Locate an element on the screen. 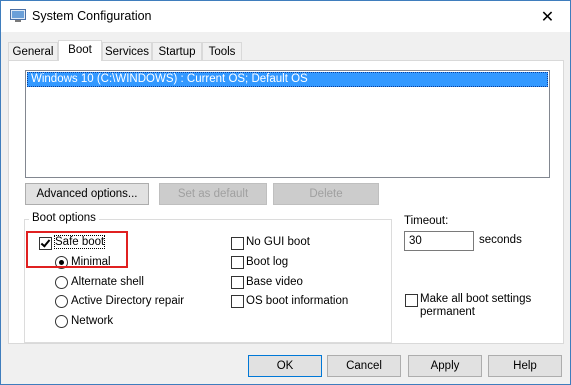 The image size is (571, 385). ok-button: OK is located at coordinates (285, 366).